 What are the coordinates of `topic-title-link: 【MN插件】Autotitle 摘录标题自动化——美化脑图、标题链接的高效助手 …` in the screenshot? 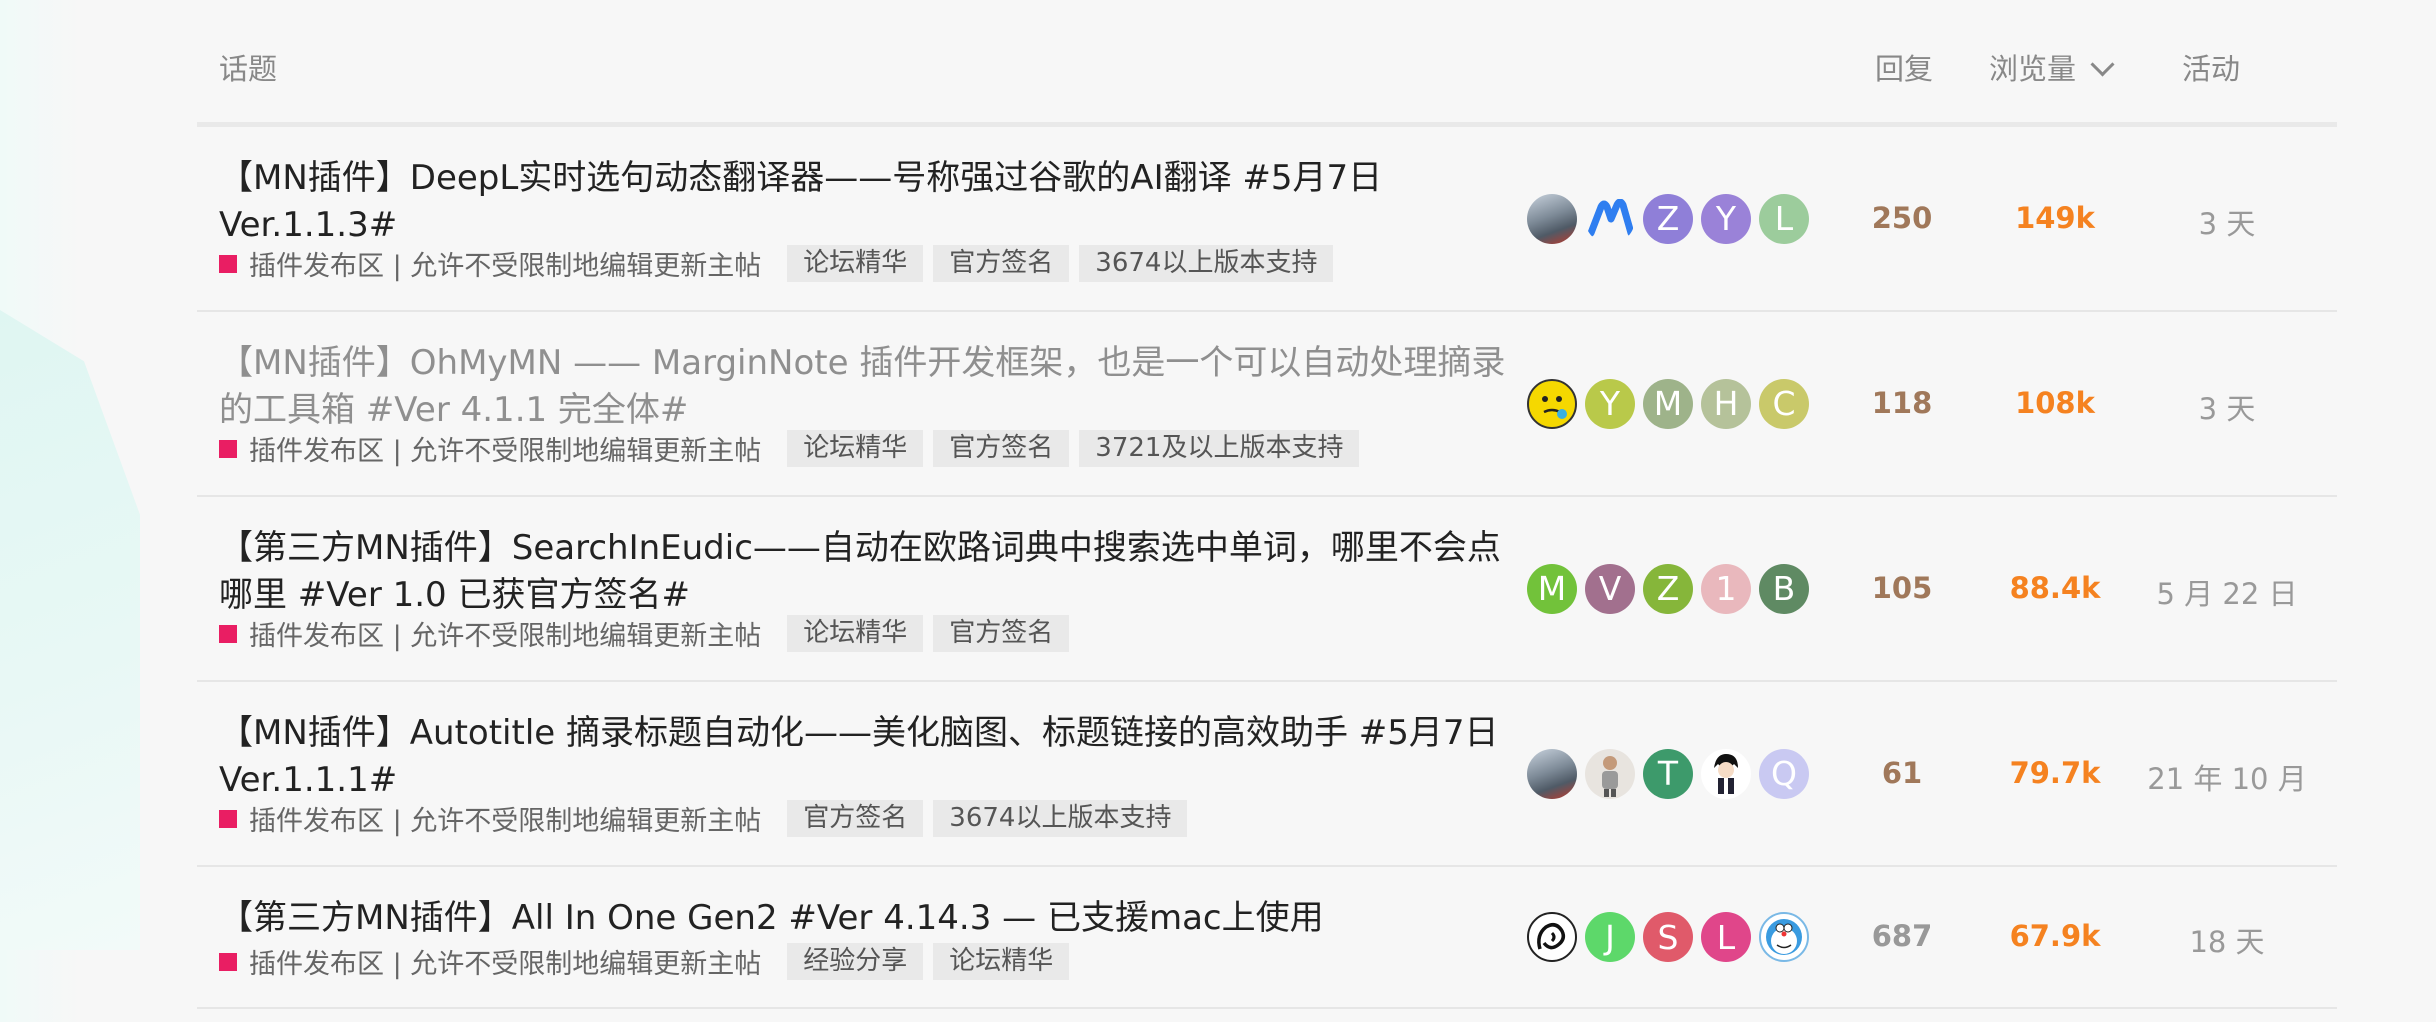 It's located at (879, 757).